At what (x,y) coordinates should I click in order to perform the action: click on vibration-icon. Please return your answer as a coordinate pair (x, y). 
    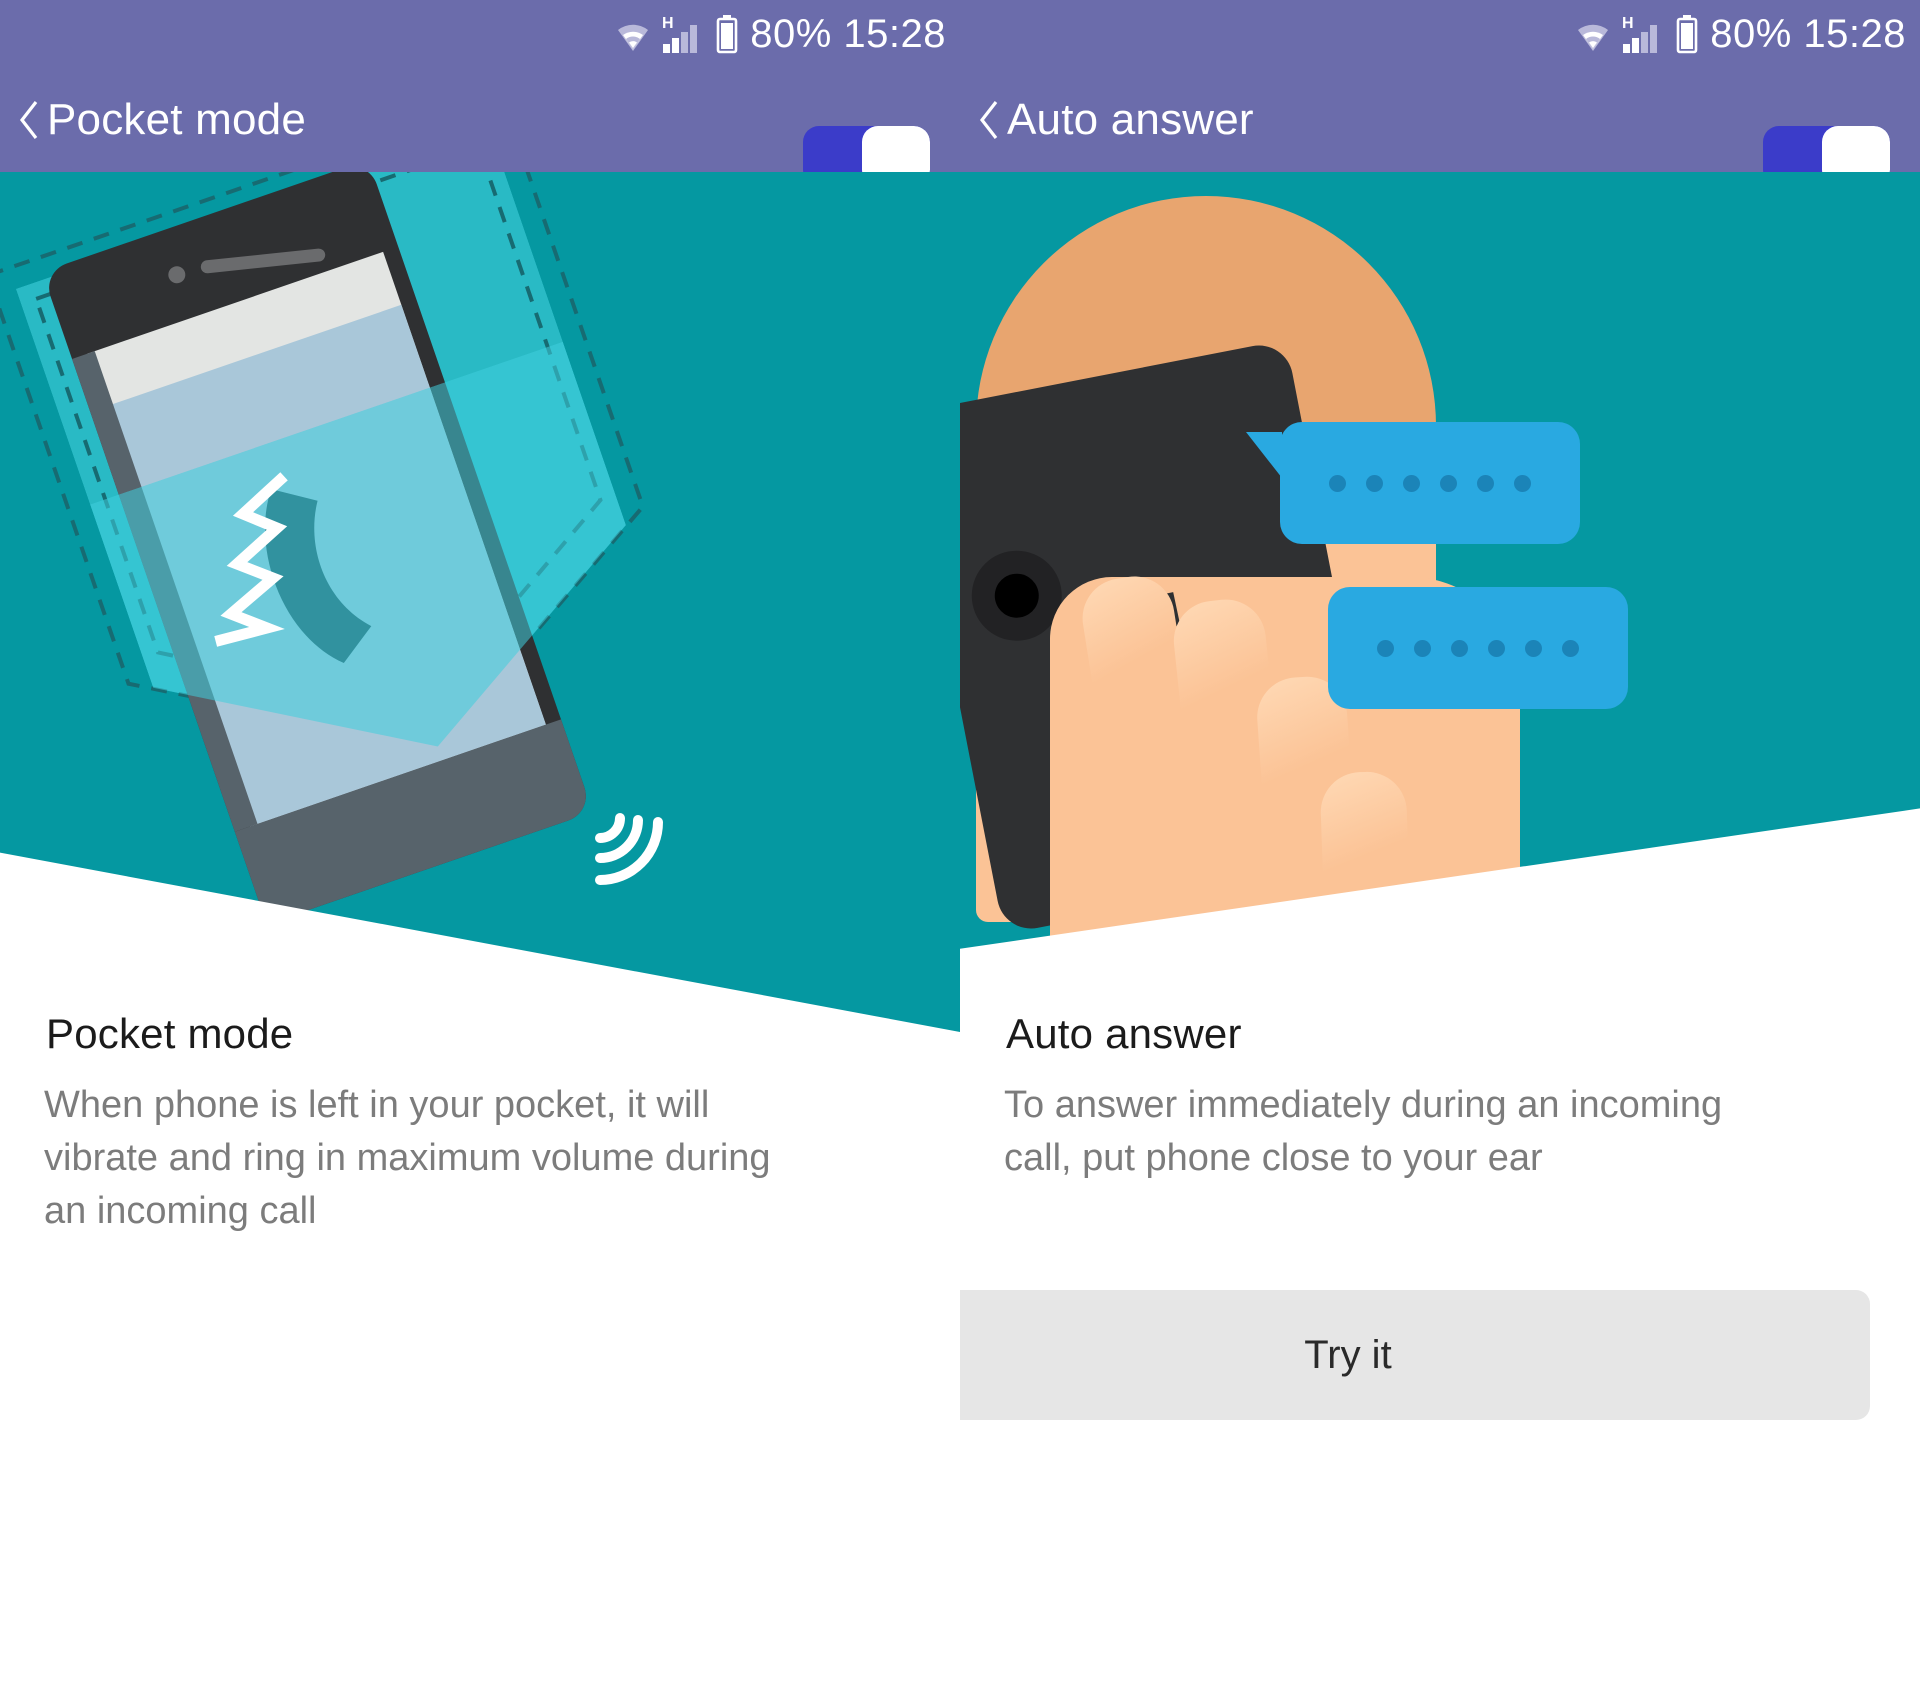
    Looking at the image, I should click on (251, 559).